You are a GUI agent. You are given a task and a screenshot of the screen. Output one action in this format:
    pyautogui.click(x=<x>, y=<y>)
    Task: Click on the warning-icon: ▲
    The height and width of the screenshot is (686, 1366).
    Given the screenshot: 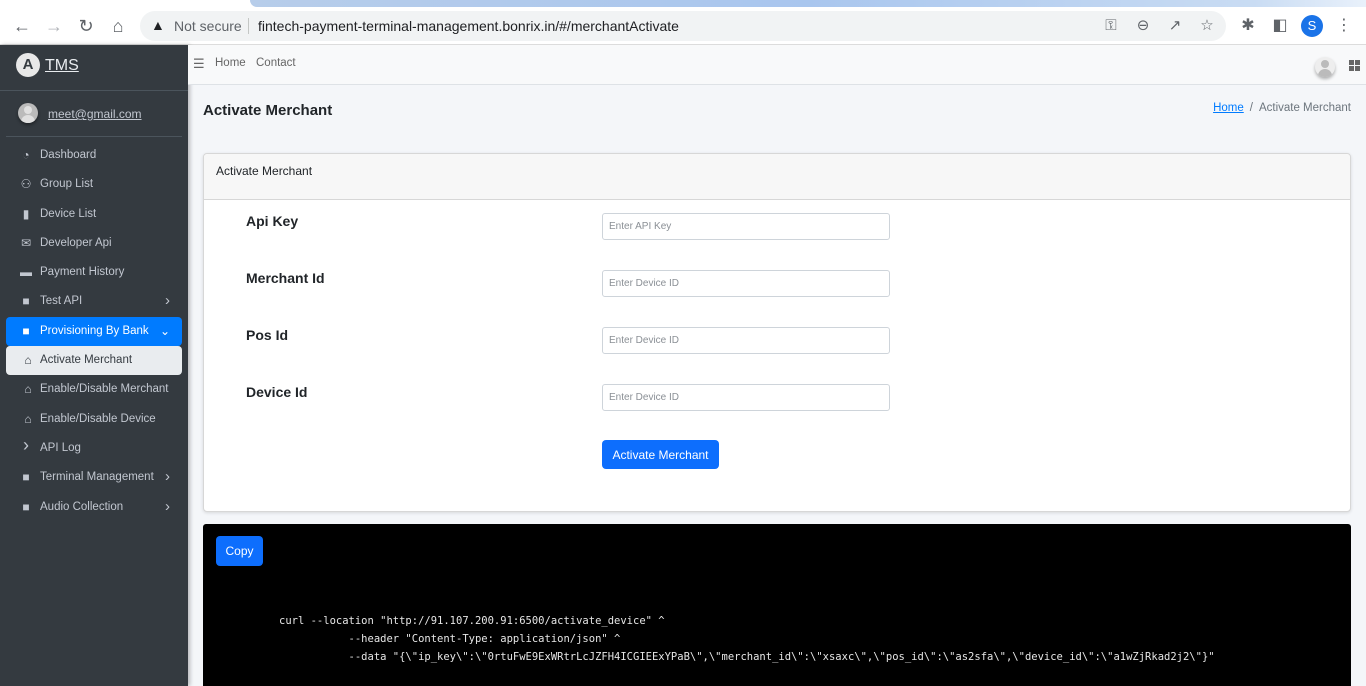 What is the action you would take?
    pyautogui.click(x=158, y=25)
    